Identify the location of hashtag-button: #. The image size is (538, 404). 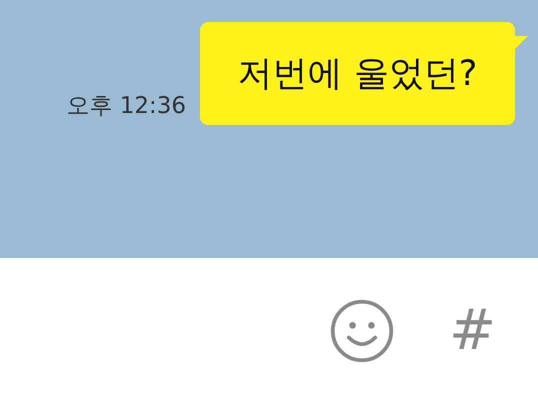
(472, 331).